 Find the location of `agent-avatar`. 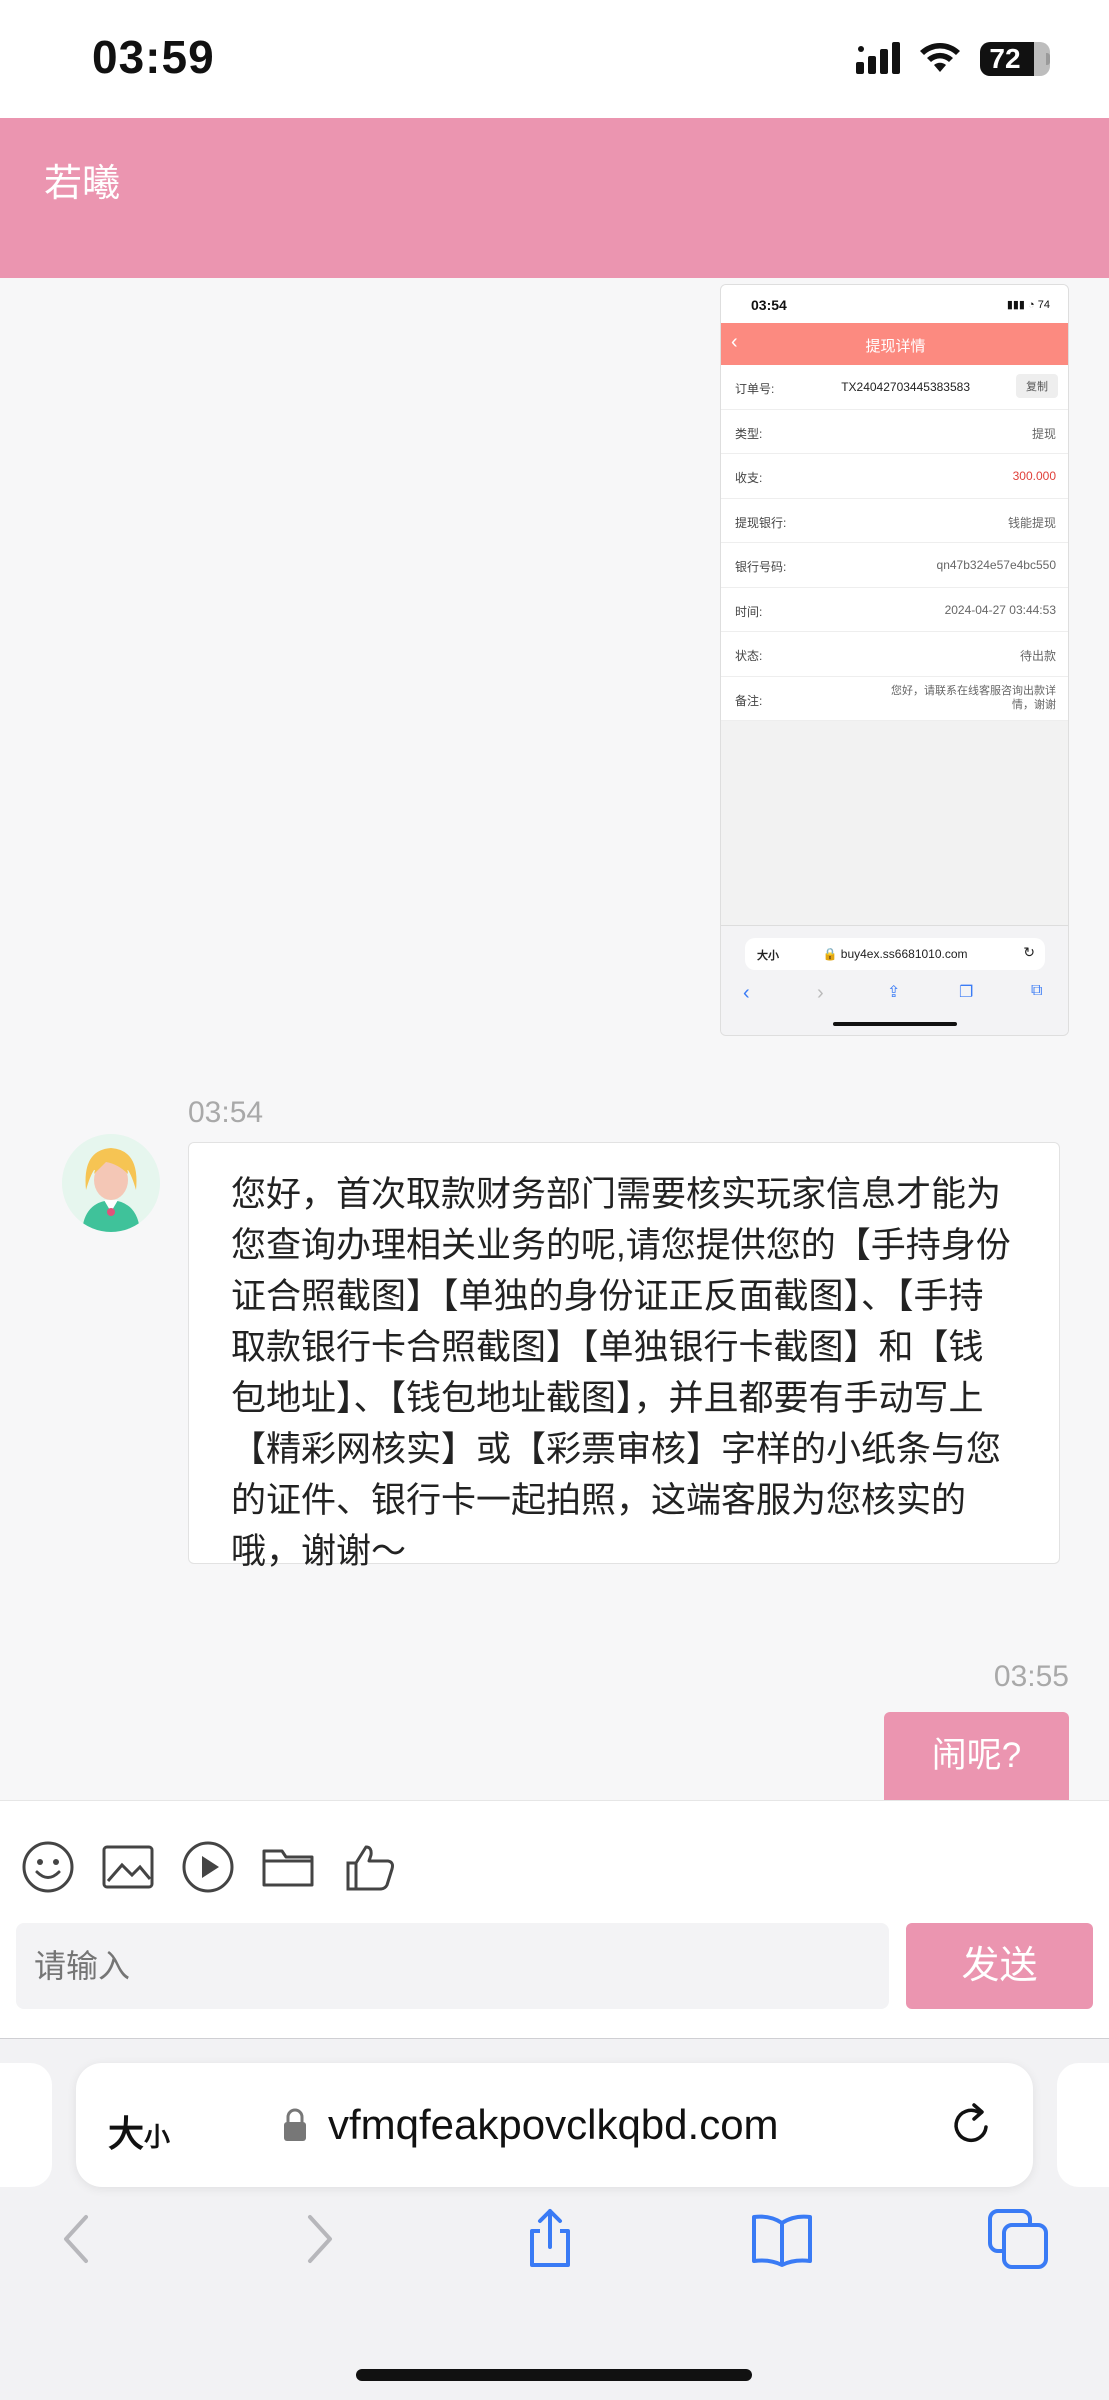

agent-avatar is located at coordinates (111, 1183).